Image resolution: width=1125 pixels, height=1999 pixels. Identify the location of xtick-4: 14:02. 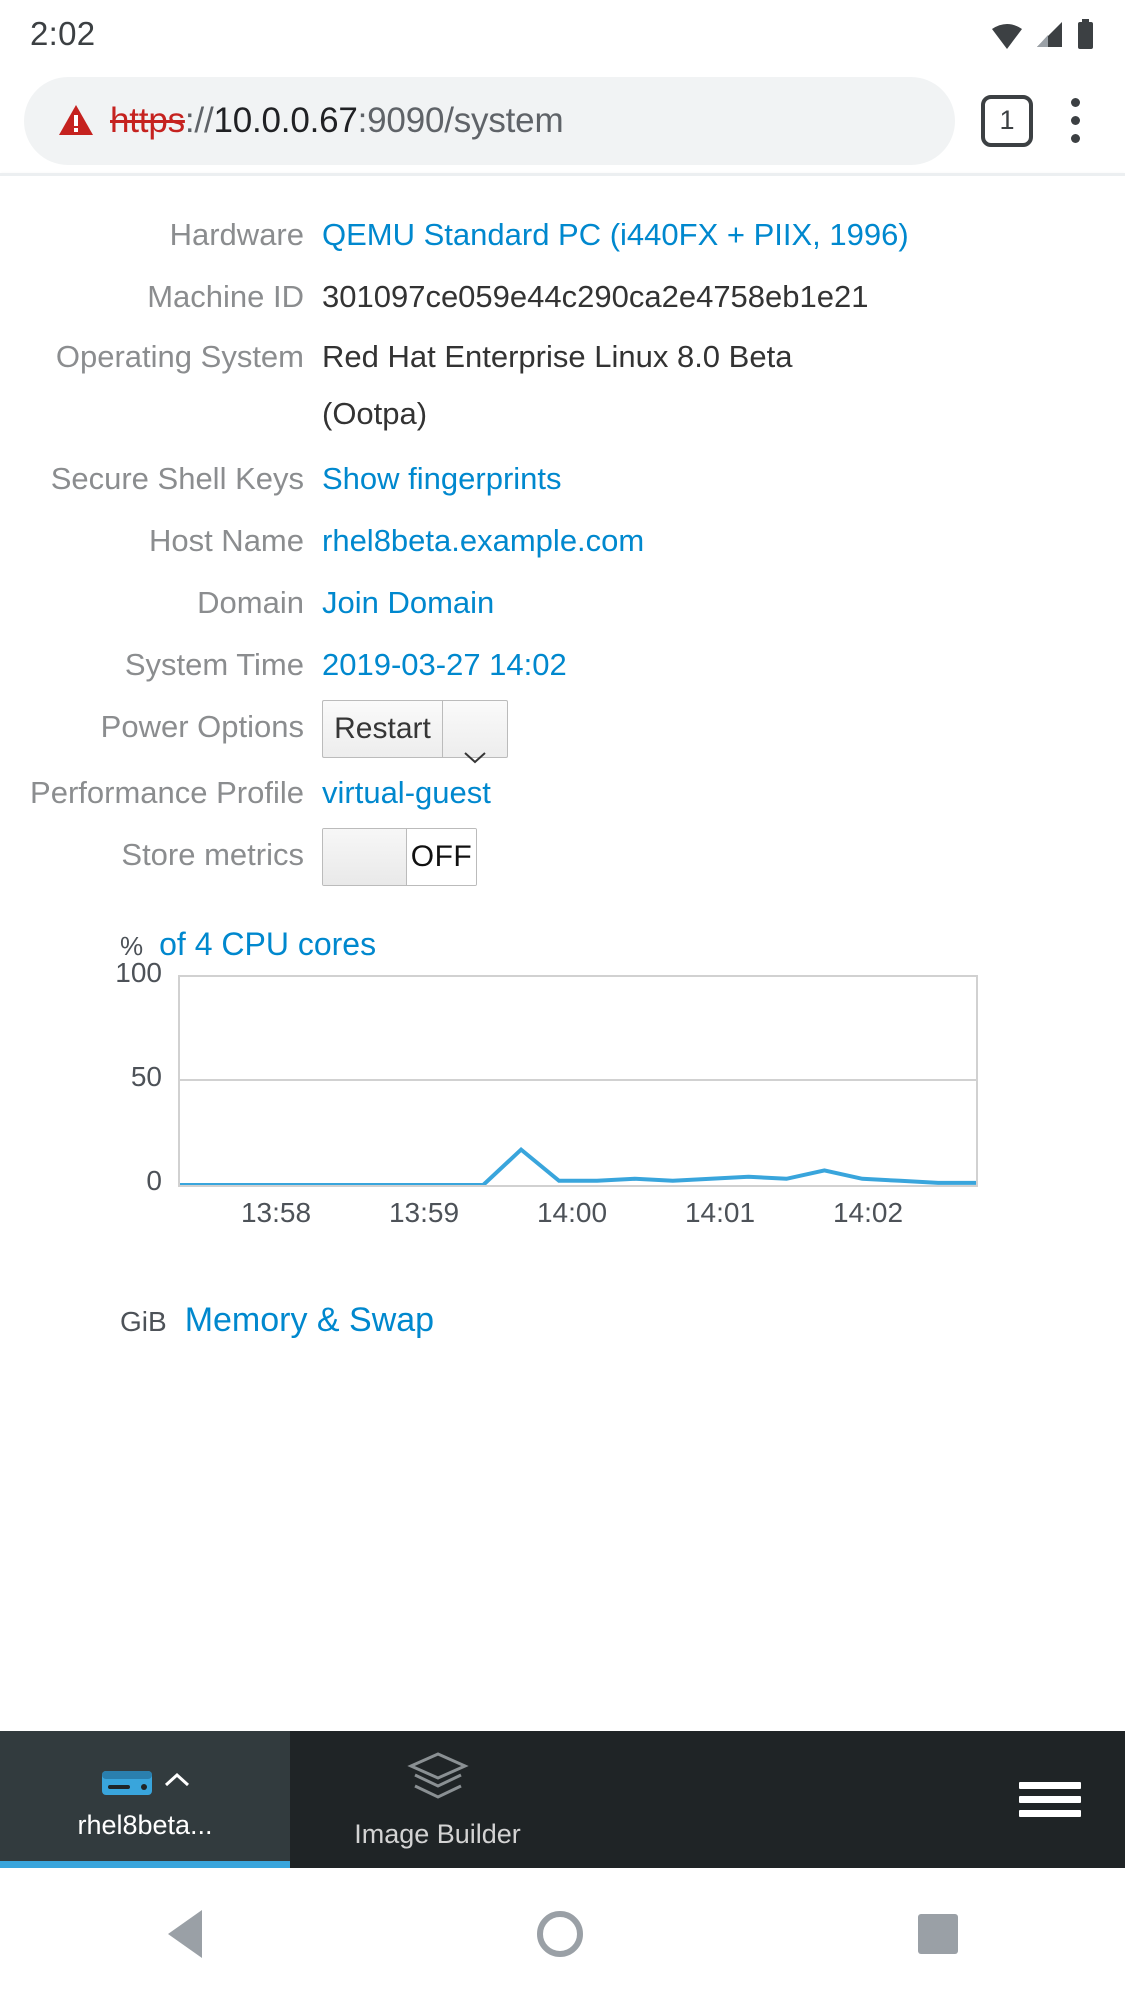
(868, 1212).